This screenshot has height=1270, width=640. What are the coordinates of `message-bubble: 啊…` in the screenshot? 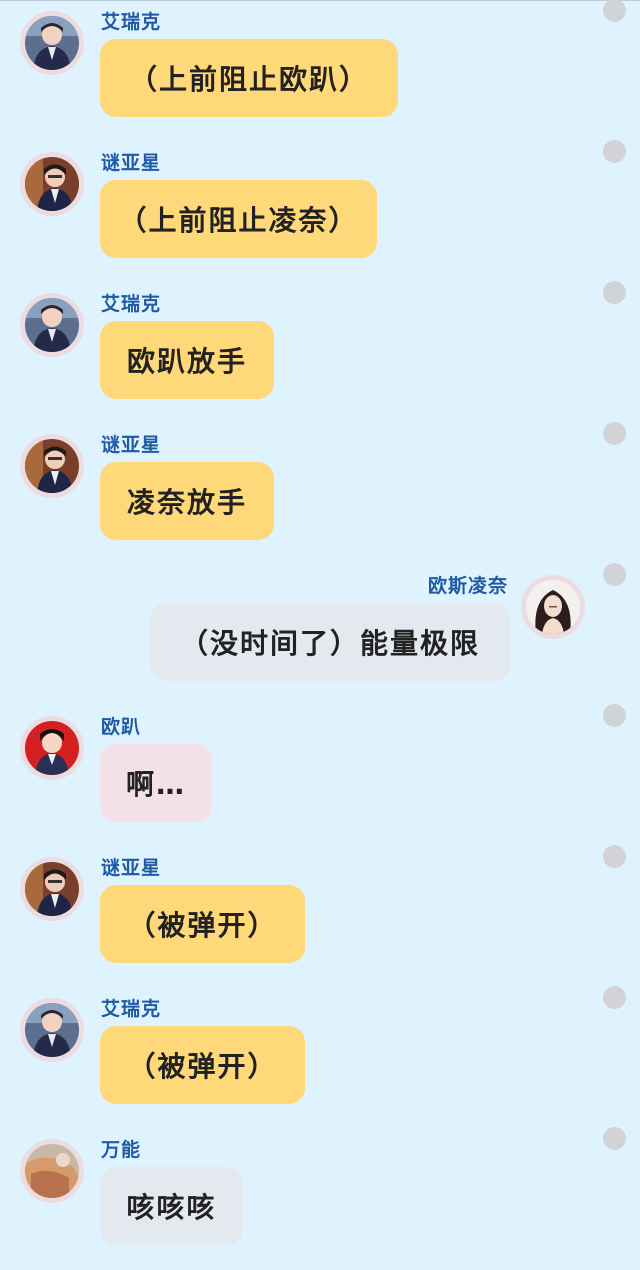 It's located at (156, 783).